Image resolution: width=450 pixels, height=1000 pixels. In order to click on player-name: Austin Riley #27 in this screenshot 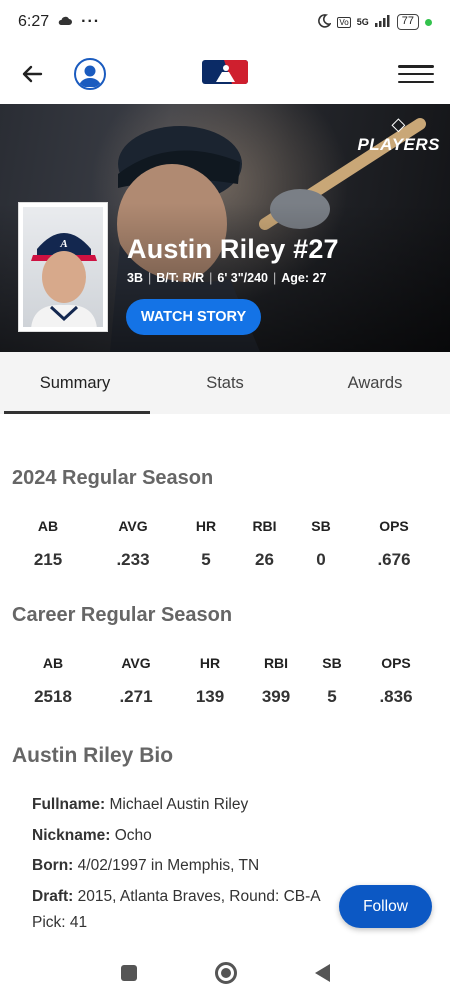, I will do `click(233, 249)`.